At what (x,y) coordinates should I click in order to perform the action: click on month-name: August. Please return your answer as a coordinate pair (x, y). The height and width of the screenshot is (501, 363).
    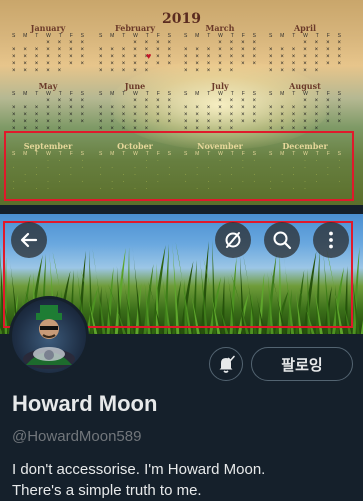
    Looking at the image, I should click on (305, 86).